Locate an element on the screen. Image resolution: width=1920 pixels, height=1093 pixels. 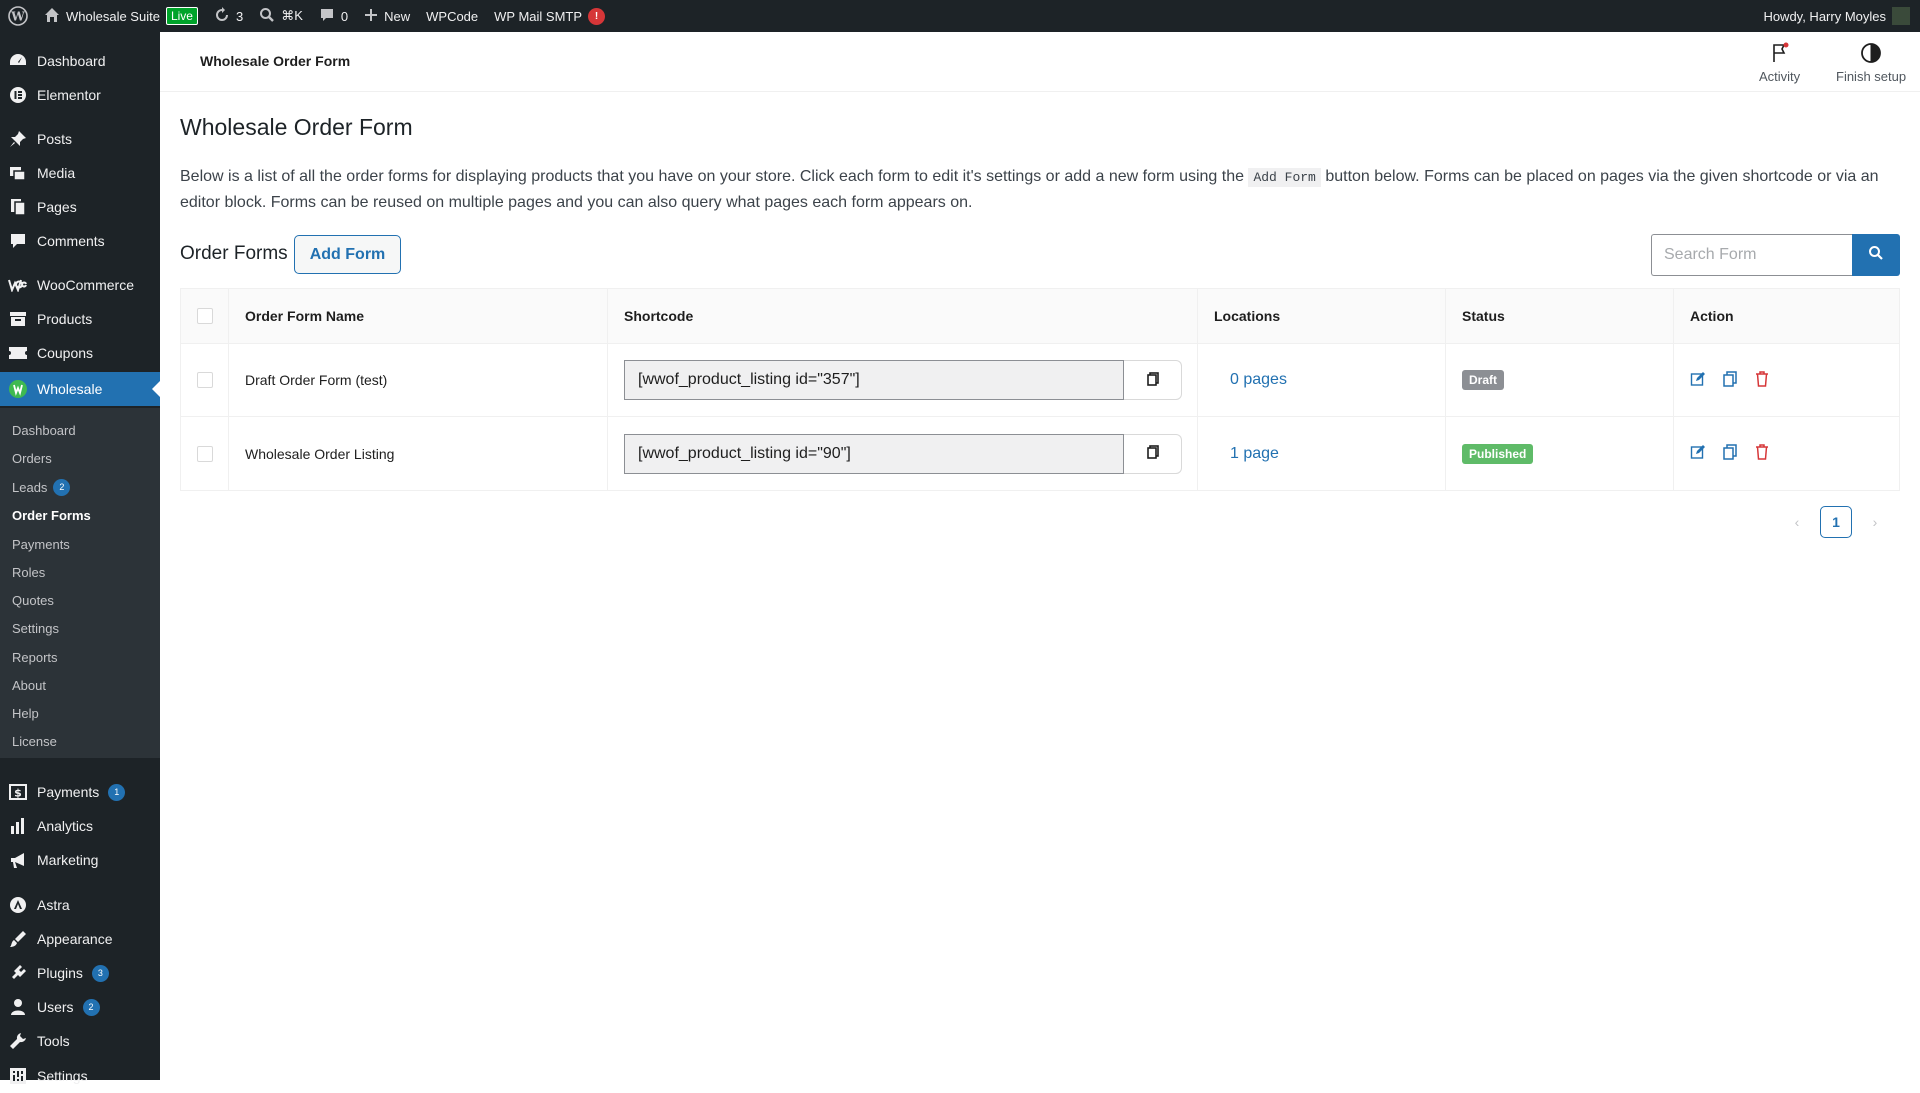
sidebar-item-posts: Posts is located at coordinates (80, 139).